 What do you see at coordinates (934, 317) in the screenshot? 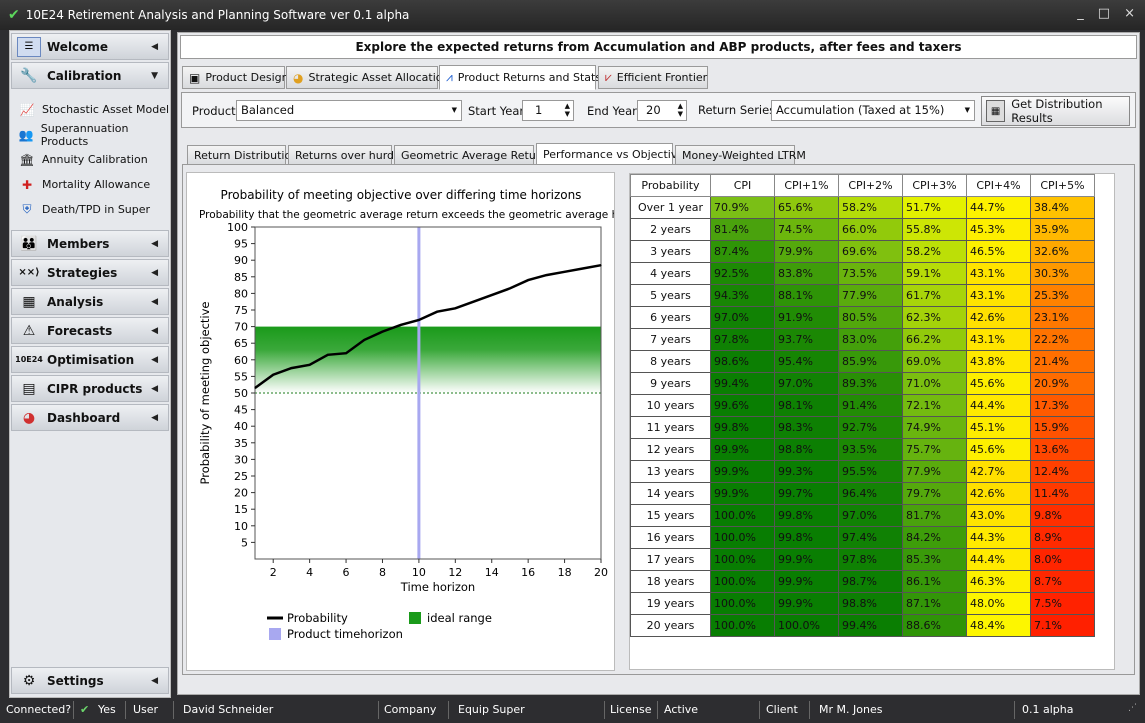
I see `table-cell: 62.3%` at bounding box center [934, 317].